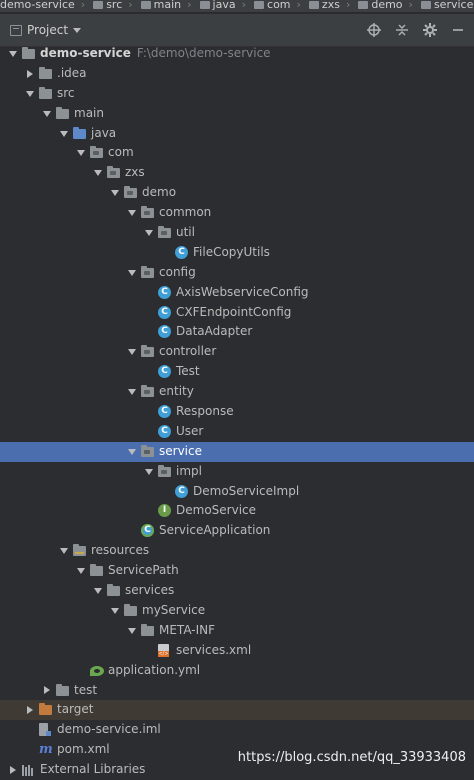 This screenshot has width=474, height=780. What do you see at coordinates (75, 709) in the screenshot?
I see `tree-node-text: target` at bounding box center [75, 709].